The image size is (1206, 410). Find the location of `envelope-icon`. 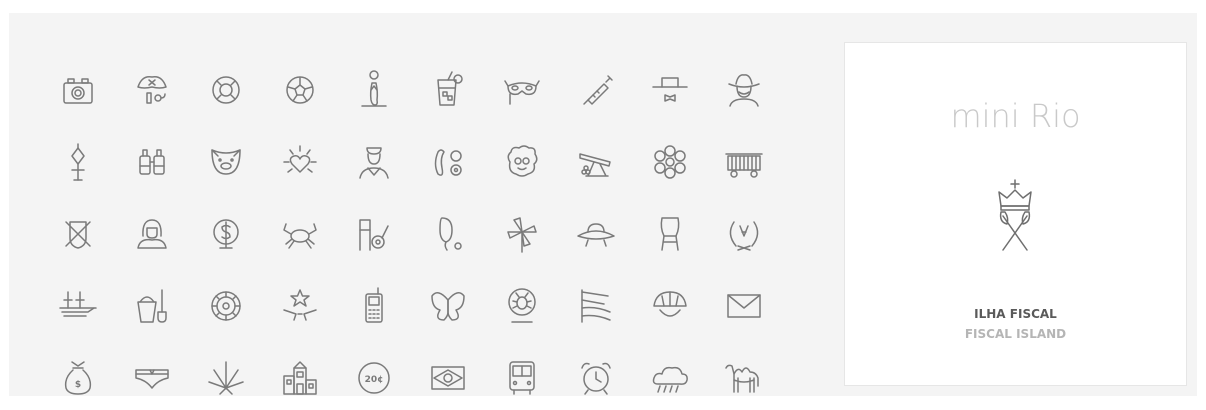

envelope-icon is located at coordinates (744, 306).